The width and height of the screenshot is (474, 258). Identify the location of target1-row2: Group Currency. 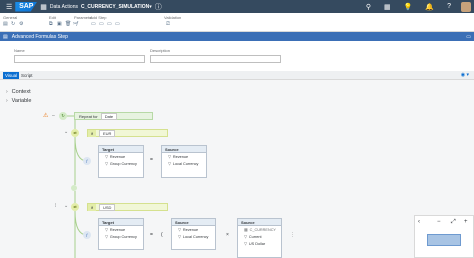
(123, 164).